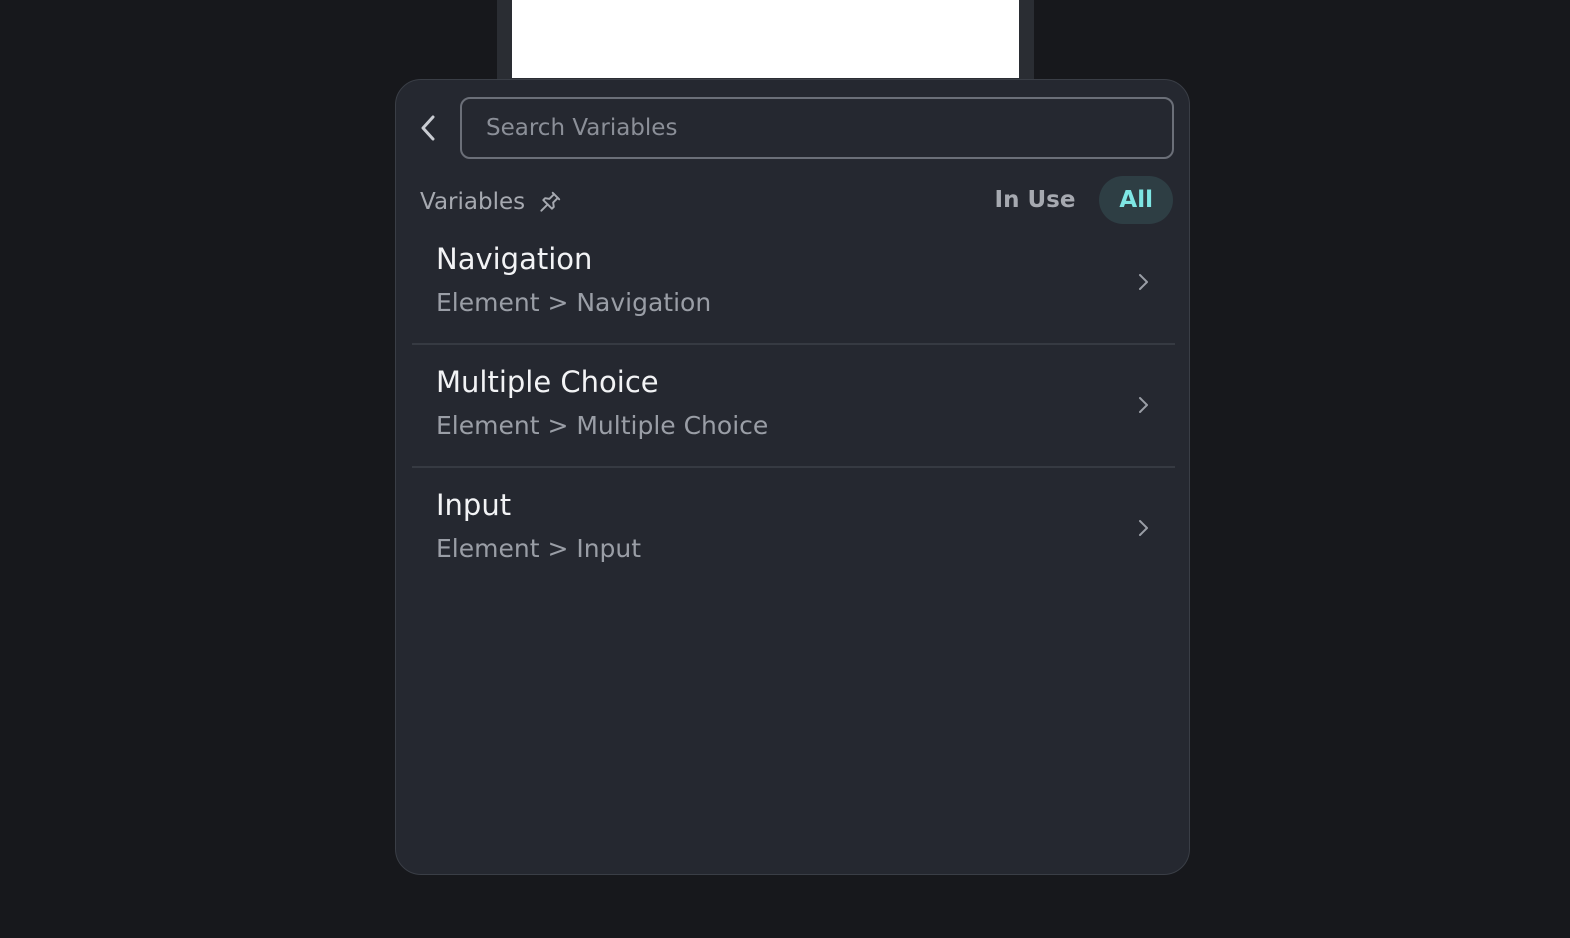 The width and height of the screenshot is (1570, 938). I want to click on item-path: Element > Input, so click(539, 548).